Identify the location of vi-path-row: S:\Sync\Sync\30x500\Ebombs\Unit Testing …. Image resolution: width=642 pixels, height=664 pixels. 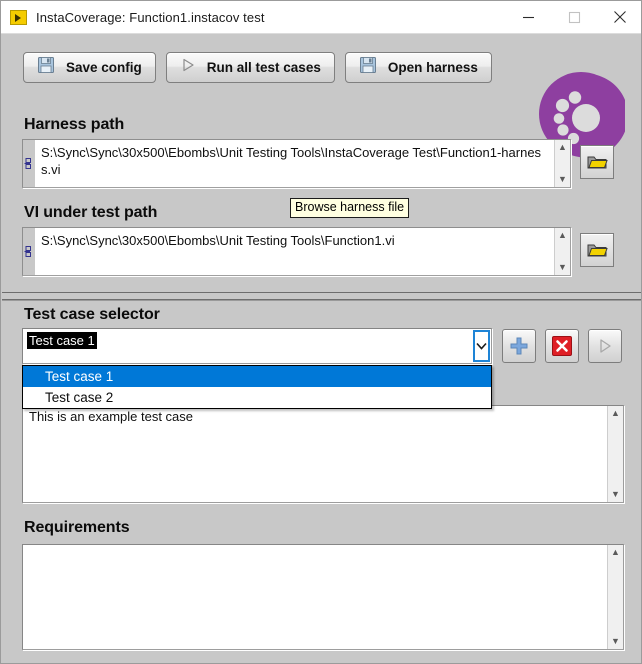
(323, 251).